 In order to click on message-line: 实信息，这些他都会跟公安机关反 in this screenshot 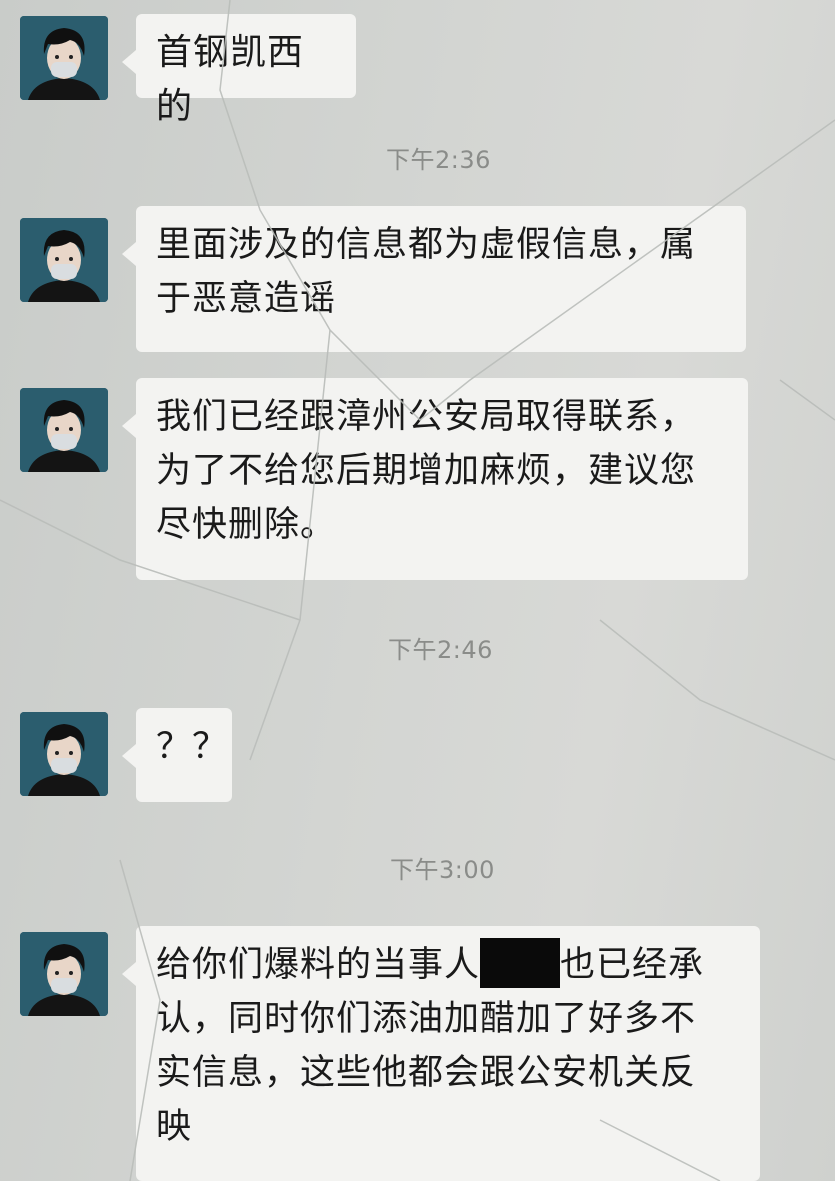, I will do `click(426, 1073)`.